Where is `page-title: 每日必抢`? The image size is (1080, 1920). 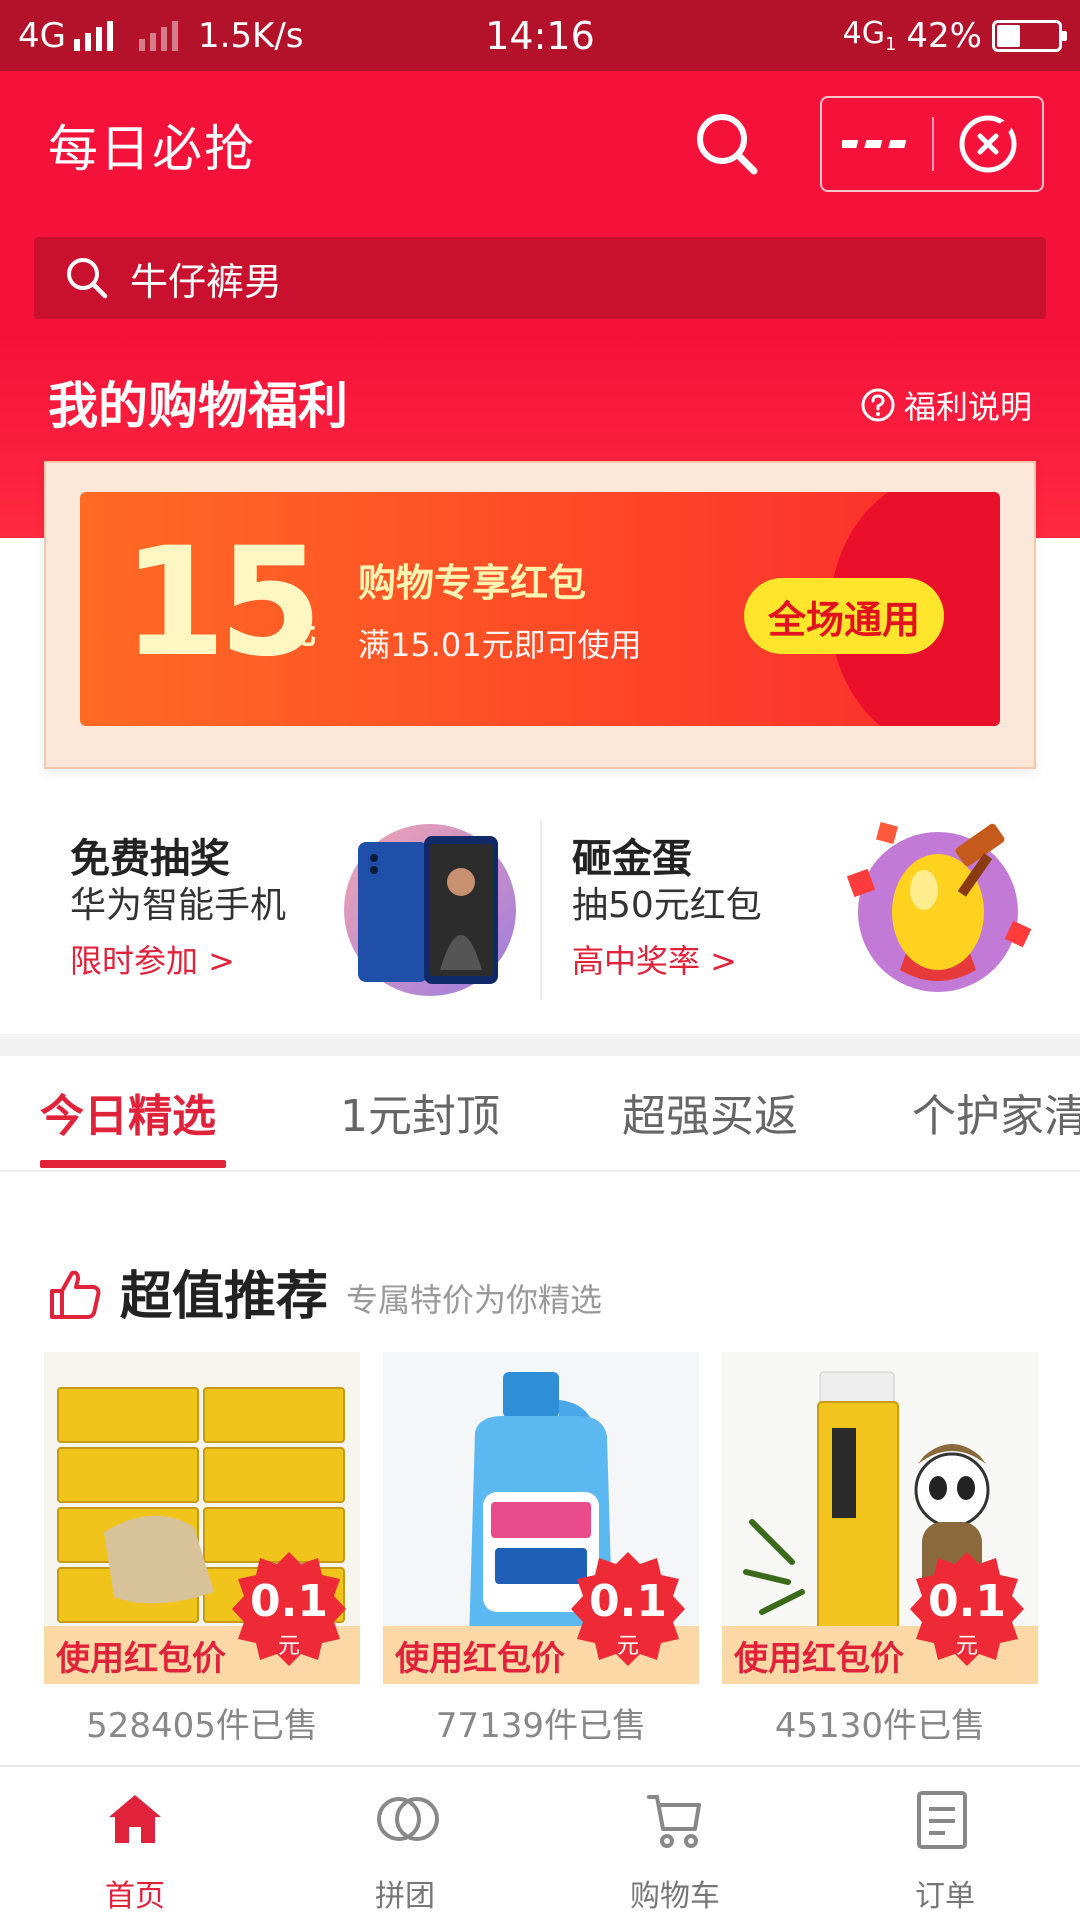
page-title: 每日必抢 is located at coordinates (152, 149).